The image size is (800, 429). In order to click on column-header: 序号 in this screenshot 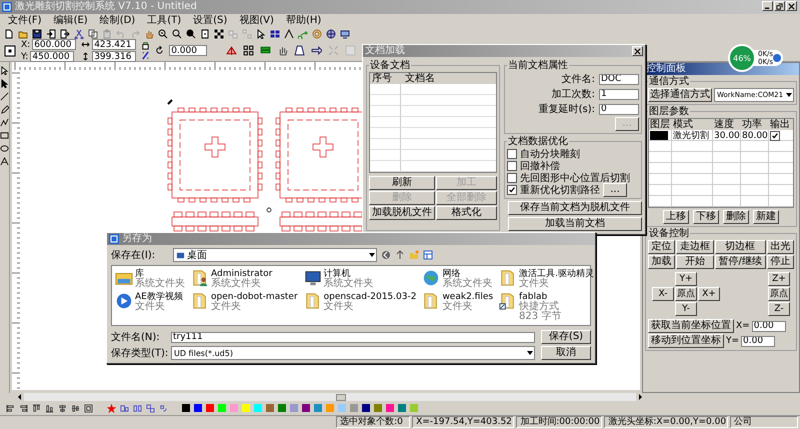, I will do `click(382, 78)`.